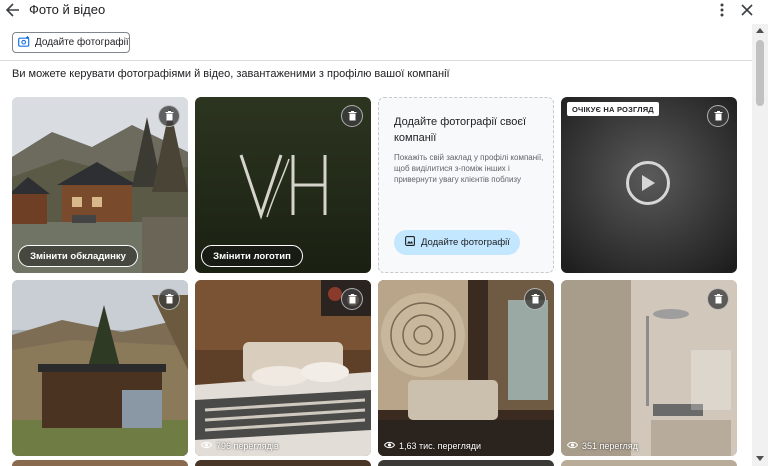 This screenshot has width=768, height=466. I want to click on photo-tile, so click(100, 368).